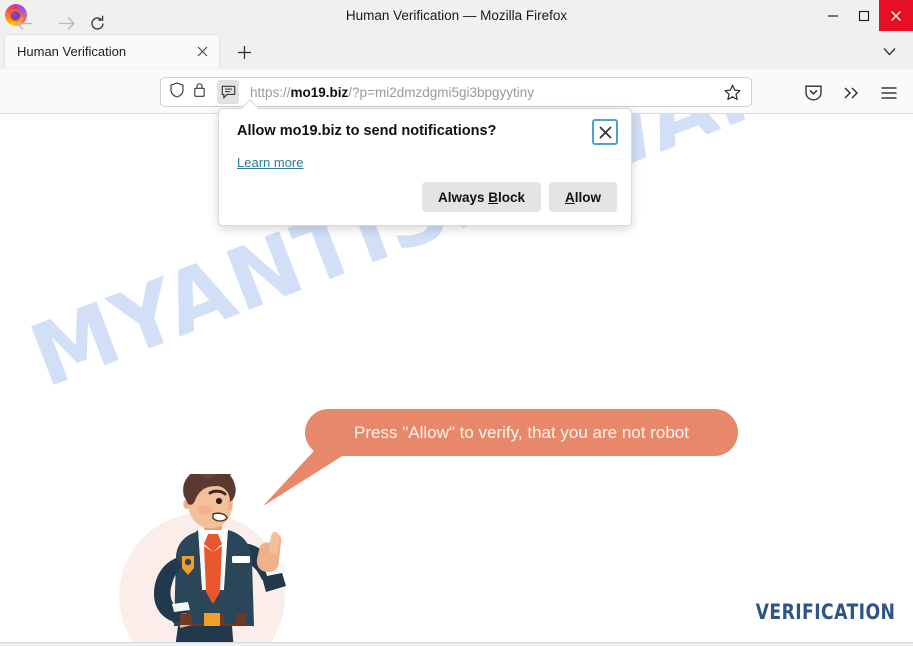 The image size is (913, 646). Describe the element at coordinates (66, 23) in the screenshot. I see `forward-button` at that location.